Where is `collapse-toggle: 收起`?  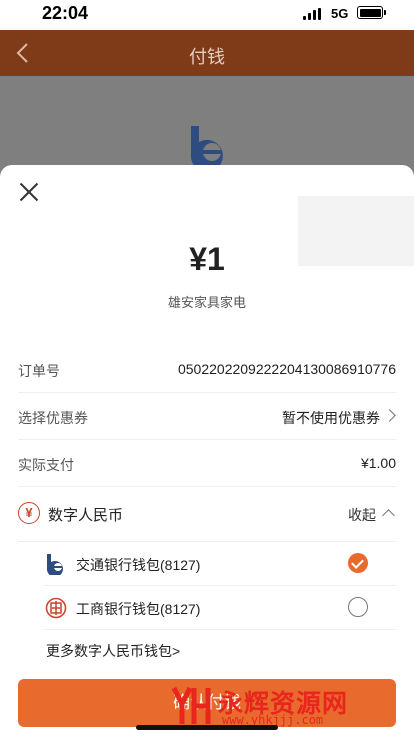 collapse-toggle: 收起 is located at coordinates (362, 515).